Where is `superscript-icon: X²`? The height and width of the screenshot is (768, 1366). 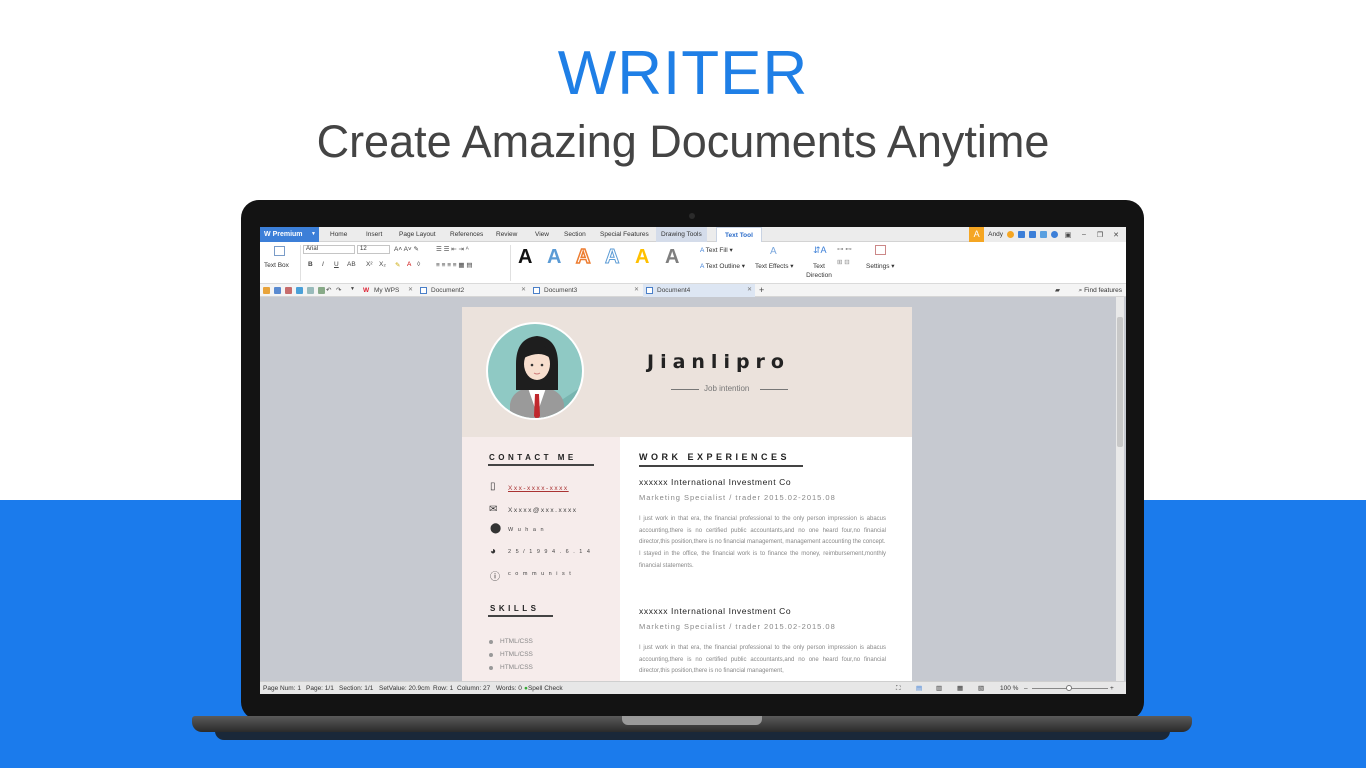 superscript-icon: X² is located at coordinates (369, 264).